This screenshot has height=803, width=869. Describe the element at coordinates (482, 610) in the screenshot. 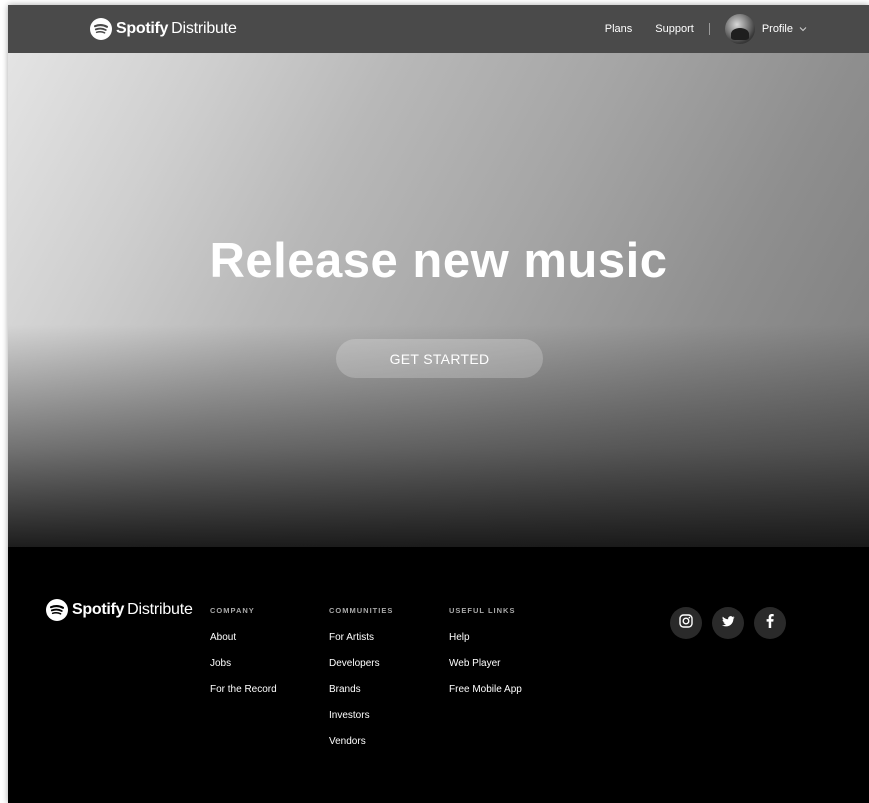

I see `column-heading: USEFUL LINKS` at that location.